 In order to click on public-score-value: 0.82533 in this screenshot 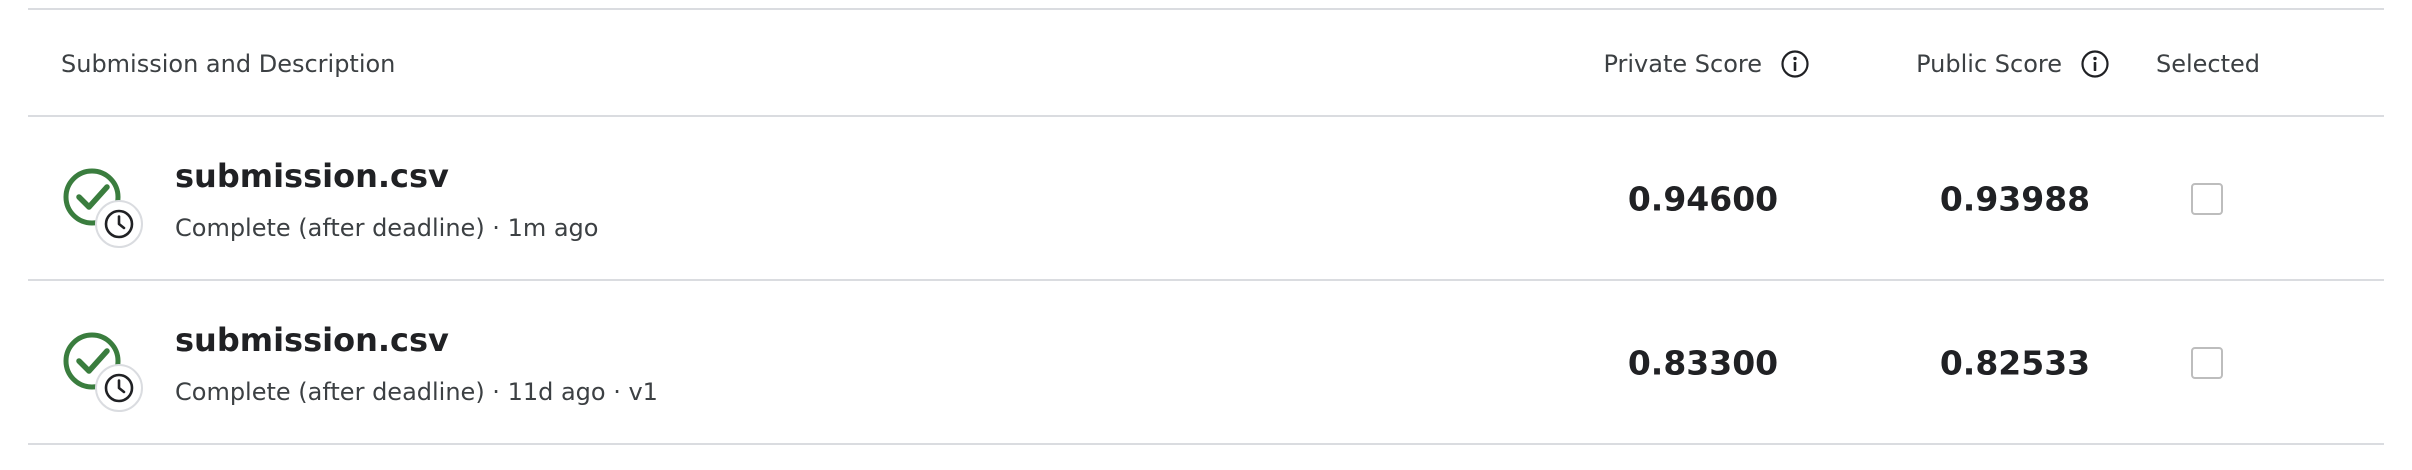, I will do `click(2015, 363)`.